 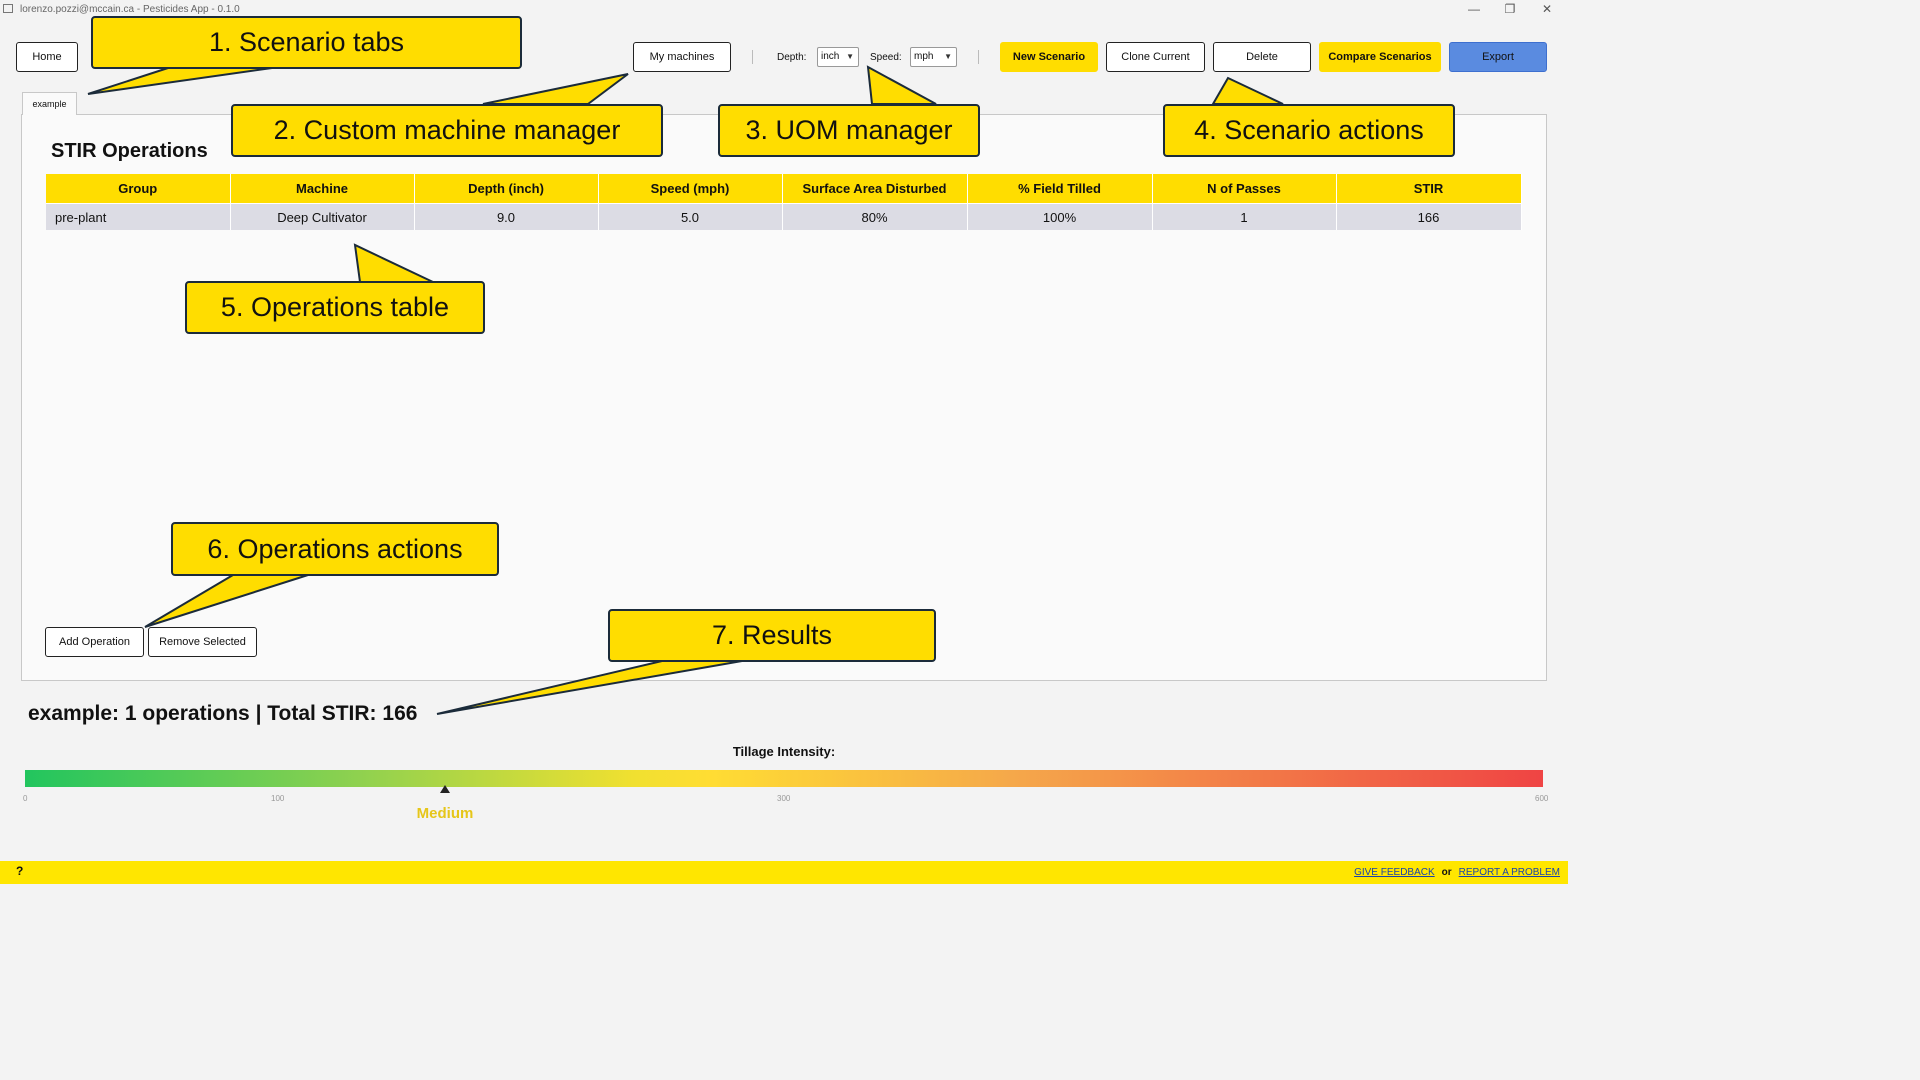 I want to click on restore-icon: ❐, so click(x=1510, y=9).